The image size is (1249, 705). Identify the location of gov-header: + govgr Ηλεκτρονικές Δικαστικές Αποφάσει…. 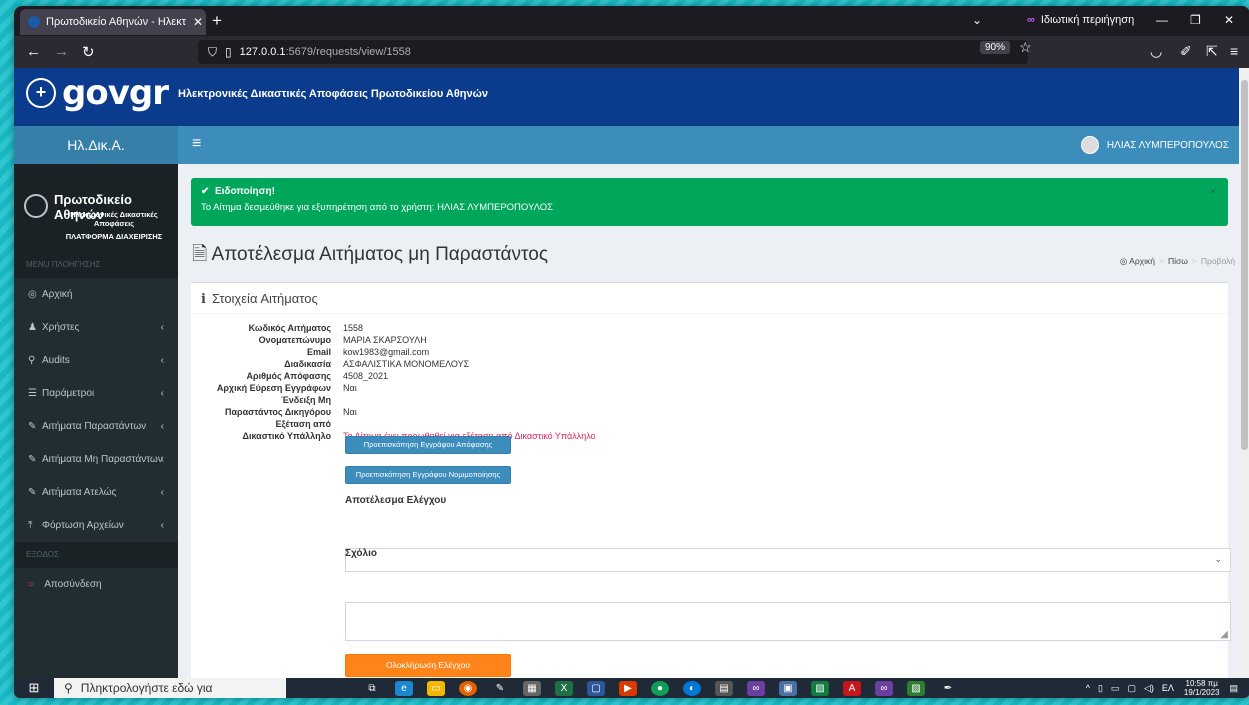
(626, 97).